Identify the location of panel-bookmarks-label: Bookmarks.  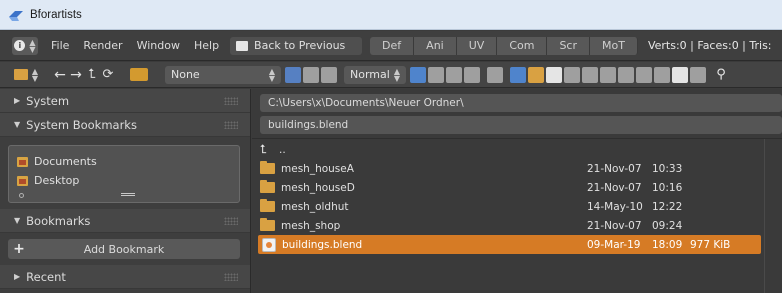
(58, 220).